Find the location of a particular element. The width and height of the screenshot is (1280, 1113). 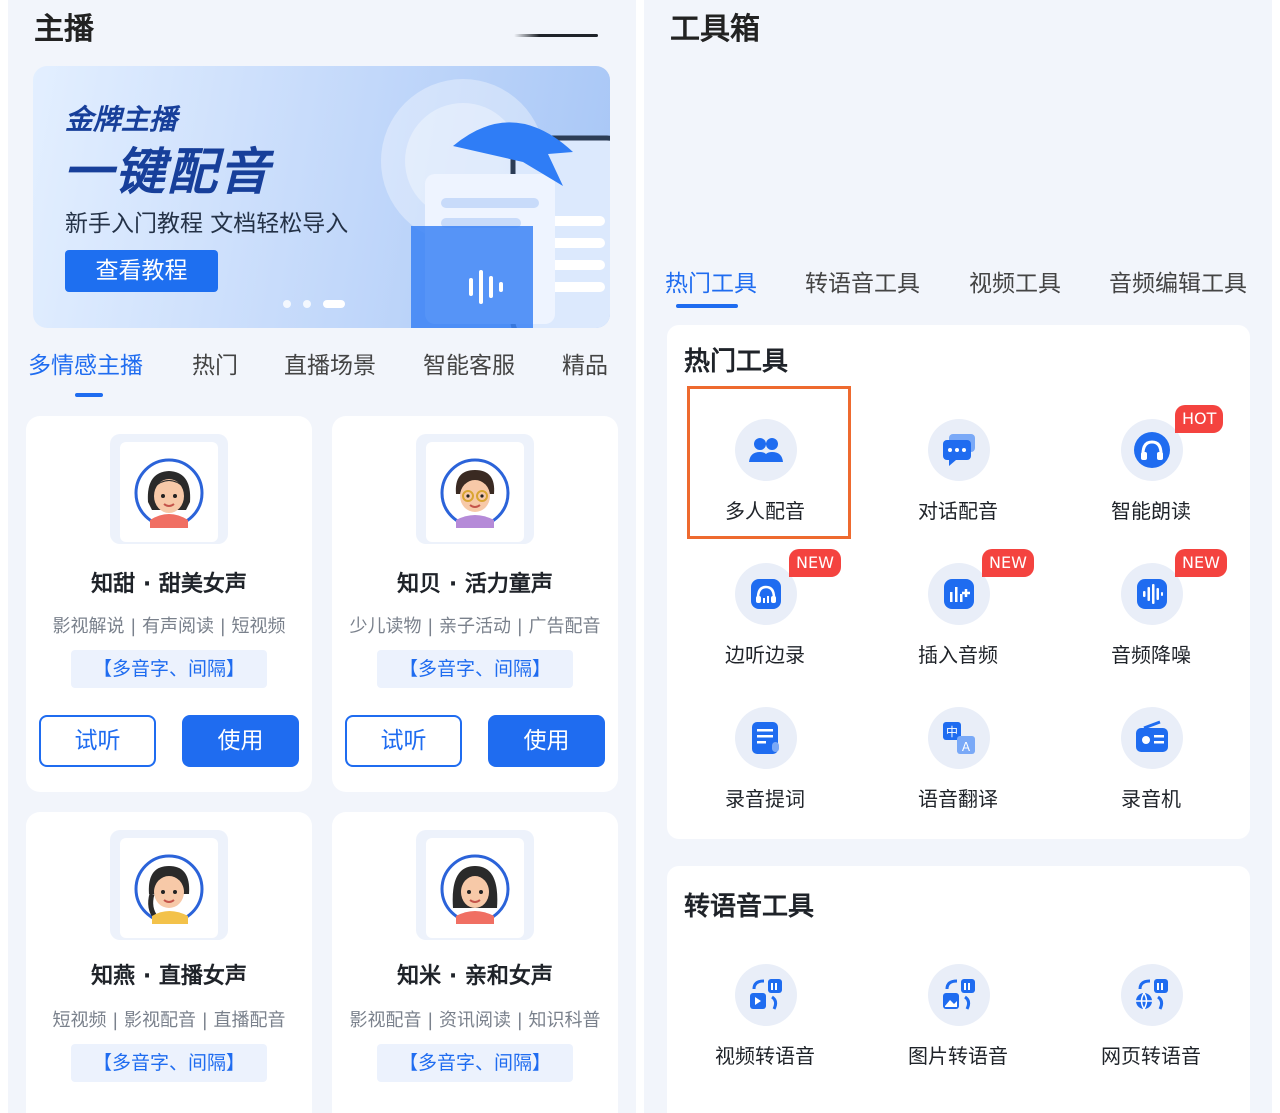

document-audio-illustration is located at coordinates (495, 203).